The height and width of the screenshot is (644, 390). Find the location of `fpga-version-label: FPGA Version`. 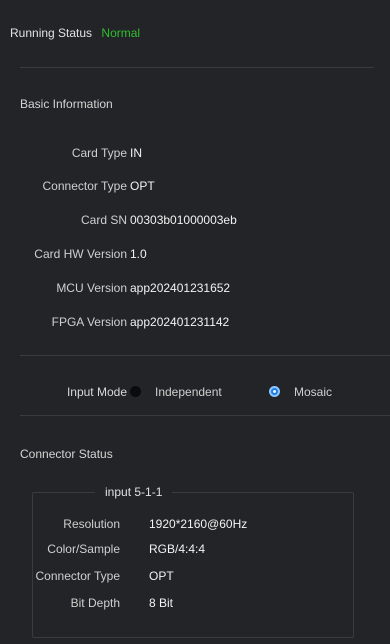

fpga-version-label: FPGA Version is located at coordinates (89, 322).